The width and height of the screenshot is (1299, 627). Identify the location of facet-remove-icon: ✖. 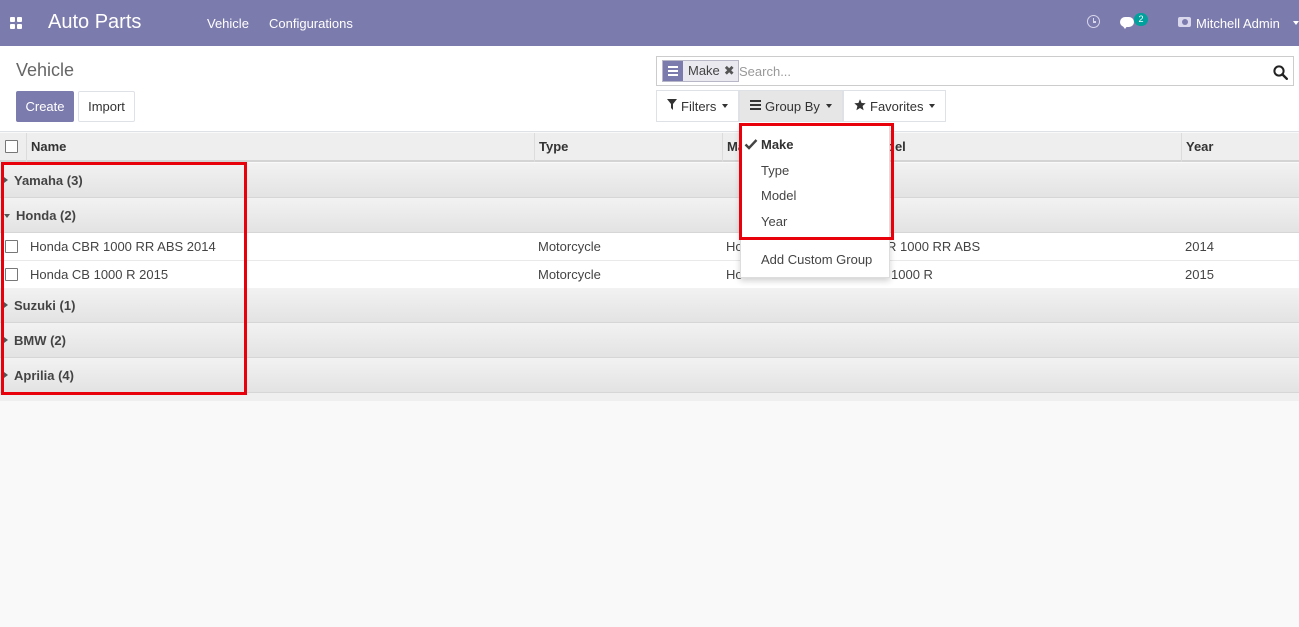
(731, 71).